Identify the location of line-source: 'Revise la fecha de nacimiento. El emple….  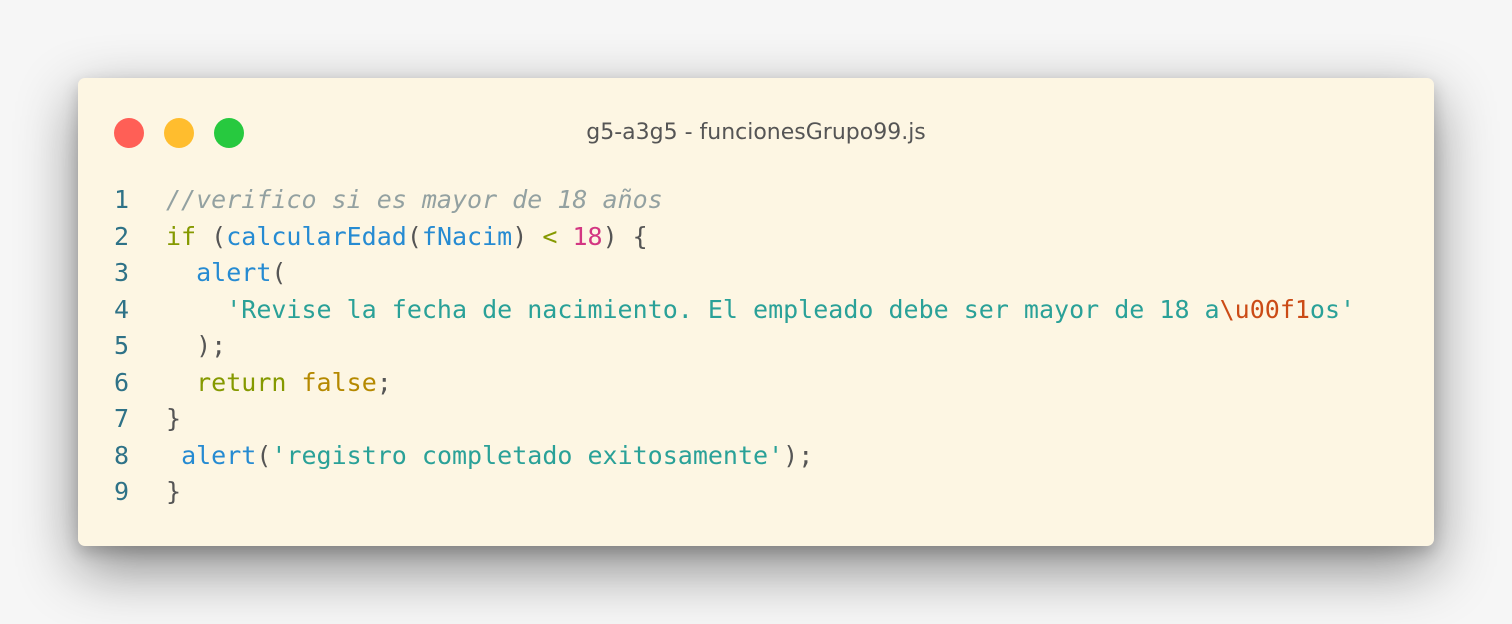
(760, 310).